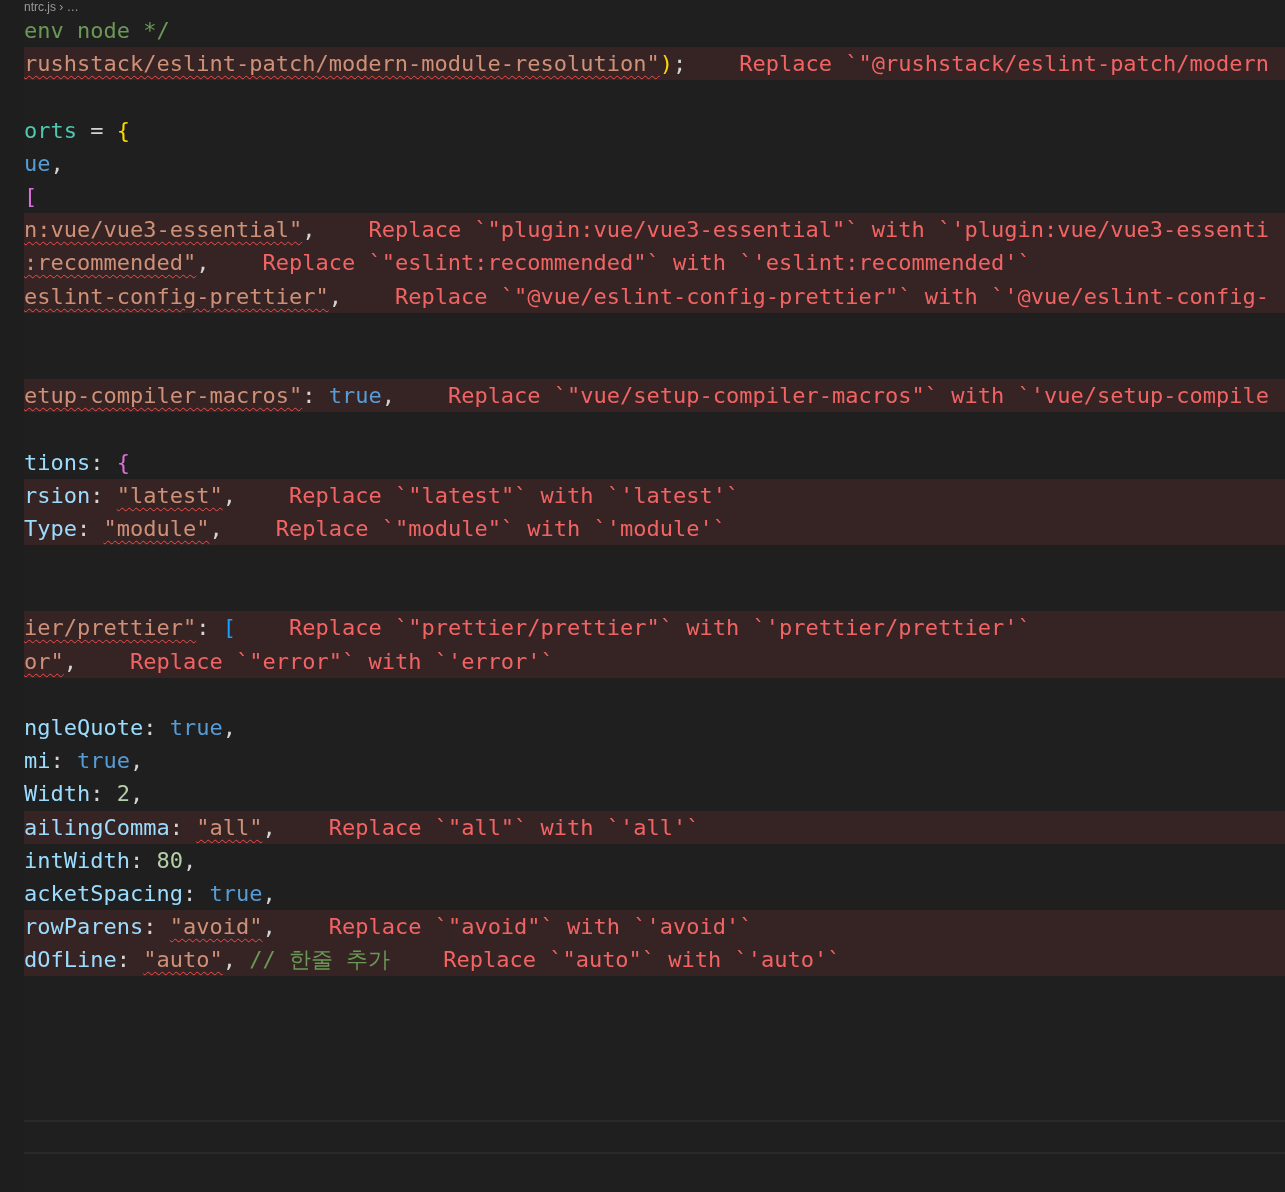 This screenshot has width=1285, height=1192. Describe the element at coordinates (320, 960) in the screenshot. I see `code-comment: // 한줄 추가` at that location.